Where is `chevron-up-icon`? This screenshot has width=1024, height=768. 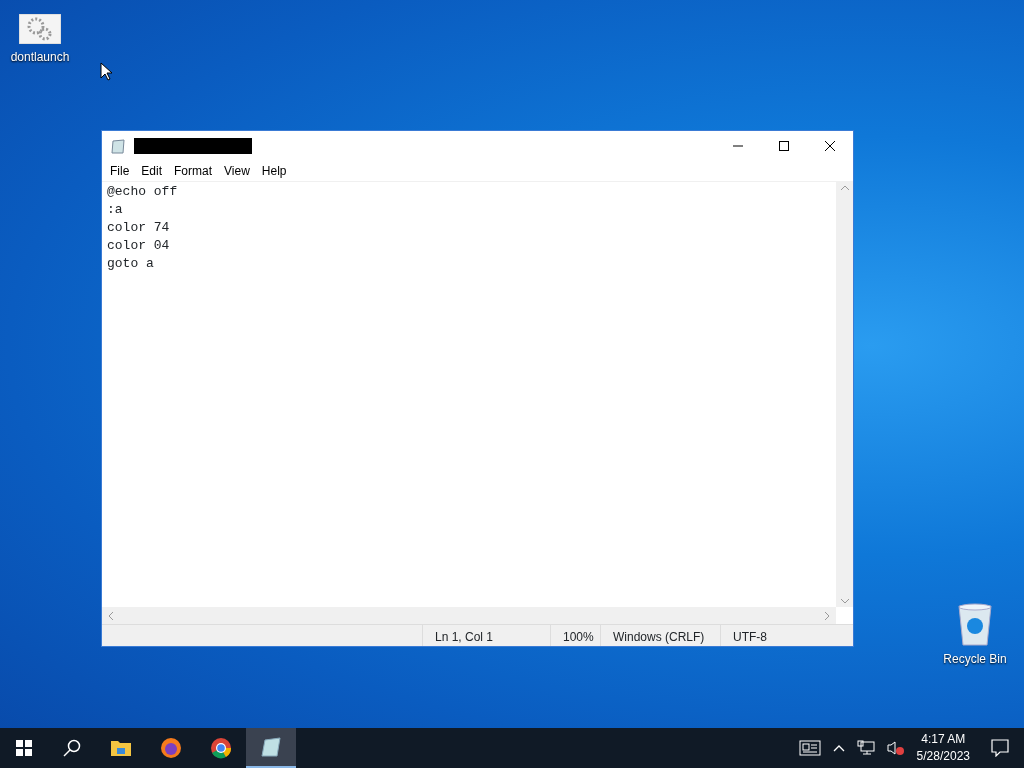 chevron-up-icon is located at coordinates (838, 748).